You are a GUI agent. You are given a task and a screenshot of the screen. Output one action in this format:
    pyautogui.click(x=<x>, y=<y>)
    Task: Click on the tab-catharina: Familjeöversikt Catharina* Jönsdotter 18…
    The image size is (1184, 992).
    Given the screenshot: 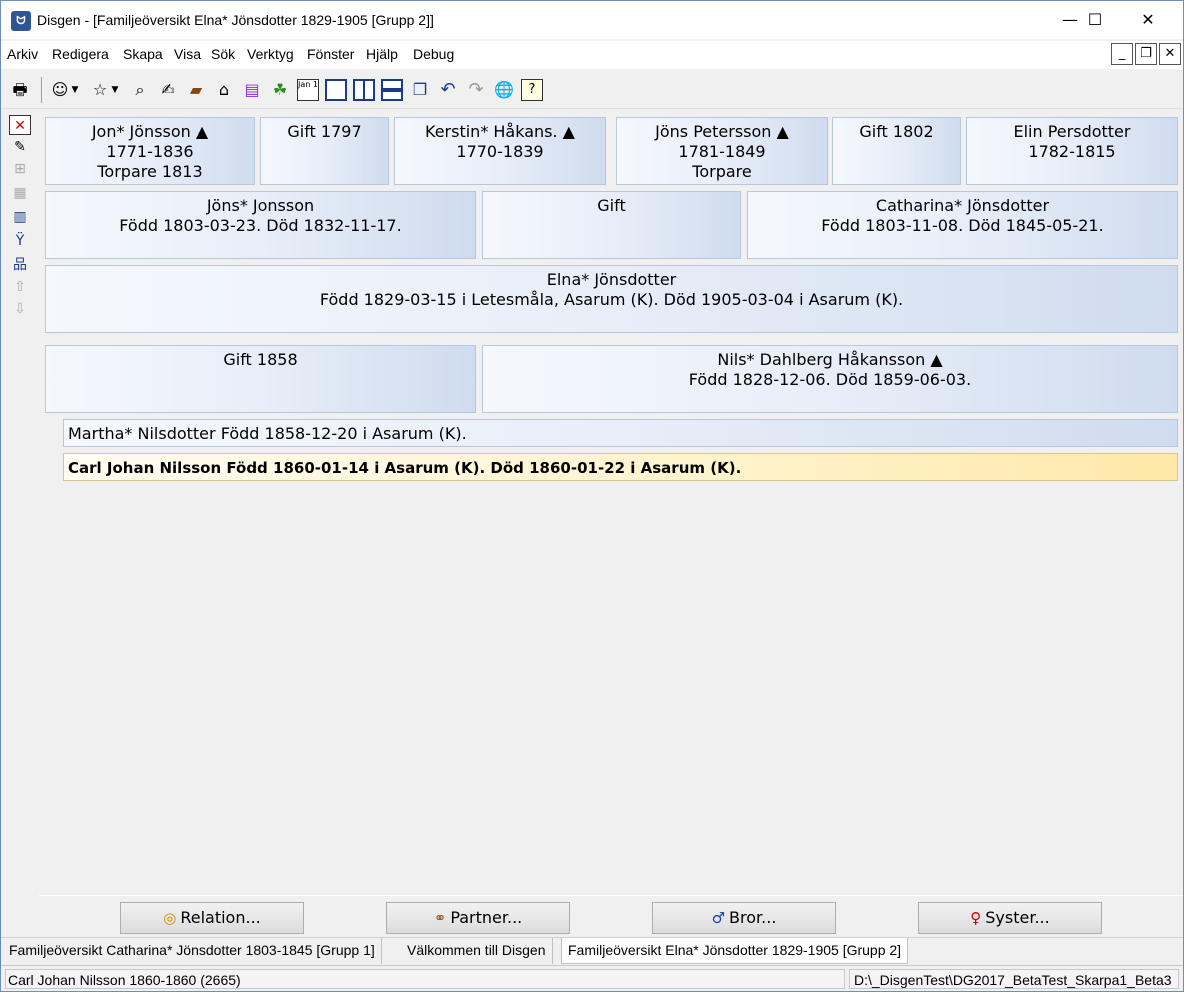 What is the action you would take?
    pyautogui.click(x=192, y=951)
    